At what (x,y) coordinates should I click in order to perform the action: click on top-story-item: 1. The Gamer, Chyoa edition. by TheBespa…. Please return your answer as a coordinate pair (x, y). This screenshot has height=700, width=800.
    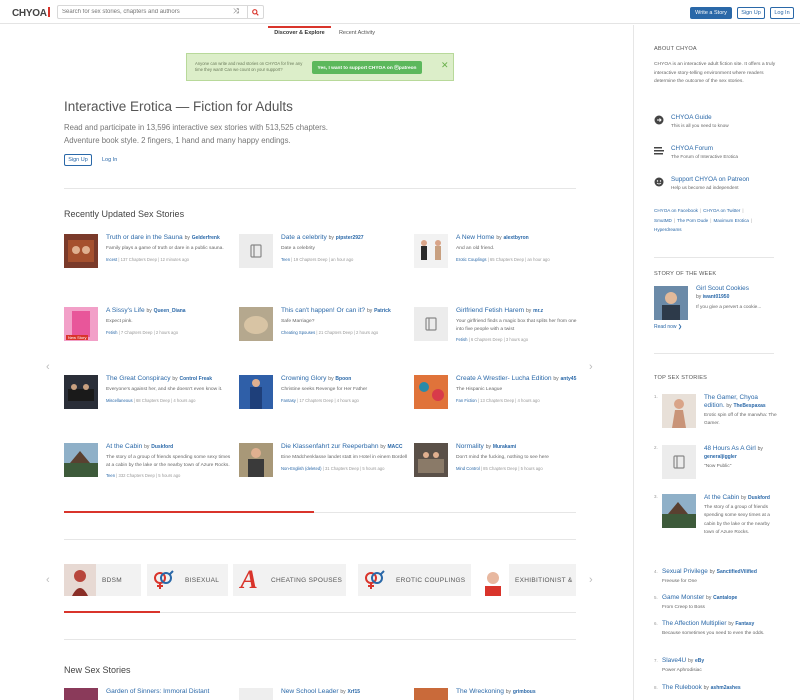
    Looking at the image, I should click on (716, 416).